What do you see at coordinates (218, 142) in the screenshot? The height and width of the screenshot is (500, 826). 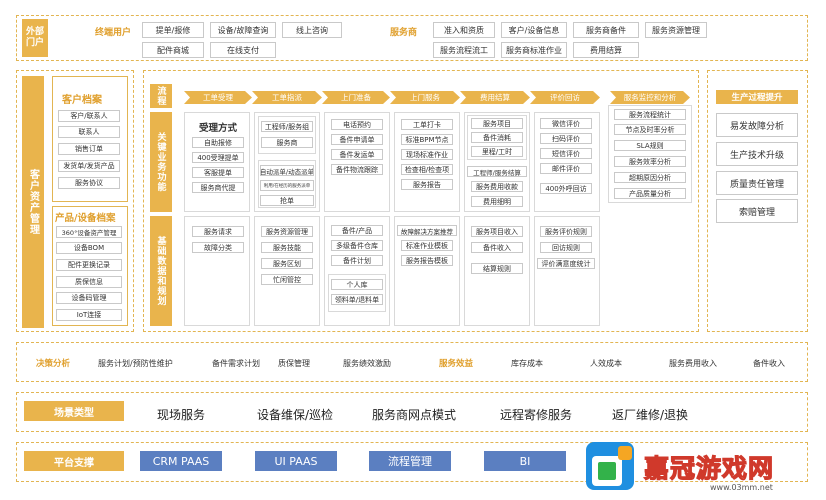 I see `col1-item: 自助报修` at bounding box center [218, 142].